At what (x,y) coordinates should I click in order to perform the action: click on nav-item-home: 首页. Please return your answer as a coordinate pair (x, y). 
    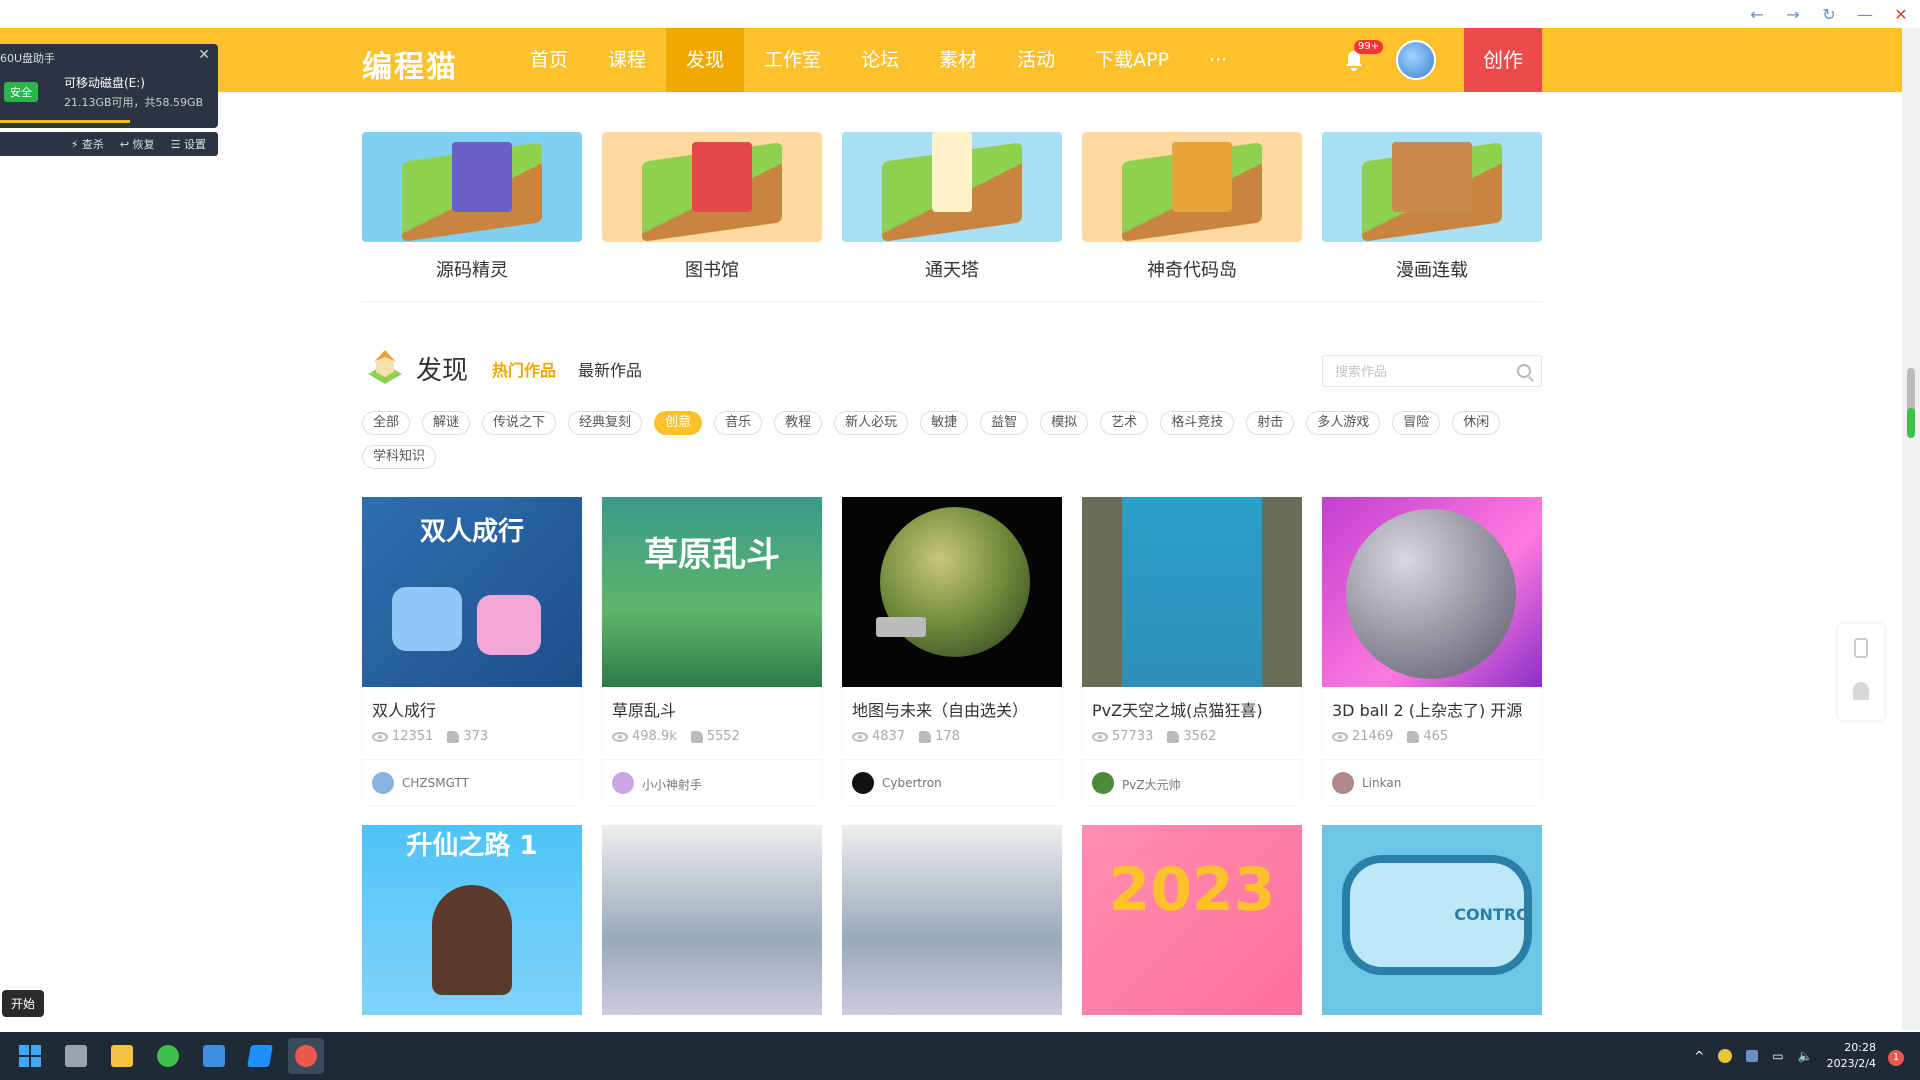
    Looking at the image, I should click on (549, 60).